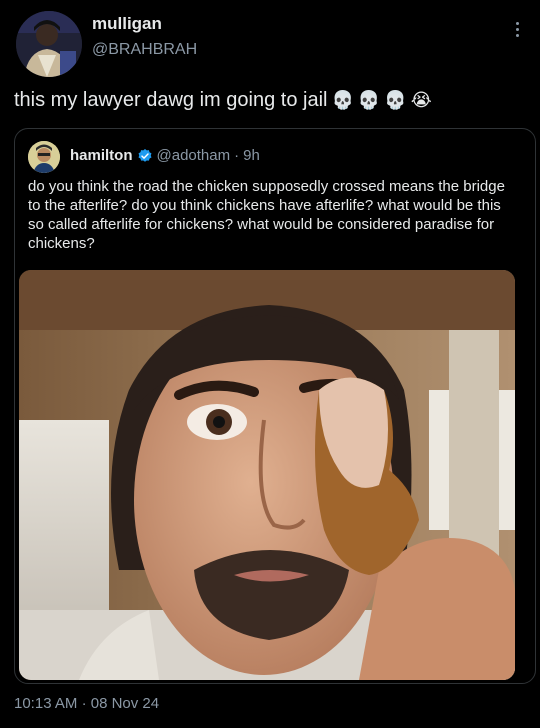 The height and width of the screenshot is (728, 540). Describe the element at coordinates (101, 155) in the screenshot. I see `quoted-author-name: hamilton` at that location.